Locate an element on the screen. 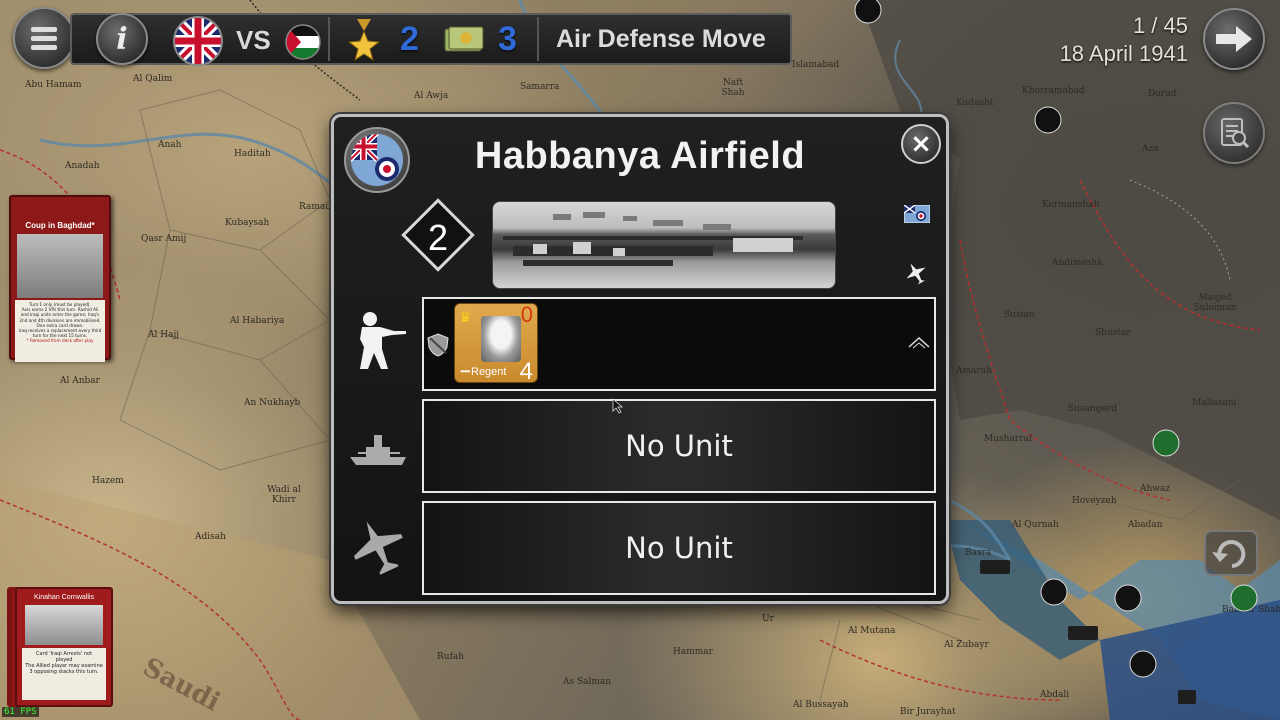 This screenshot has width=1280, height=720. leader-card-photo is located at coordinates (64, 625).